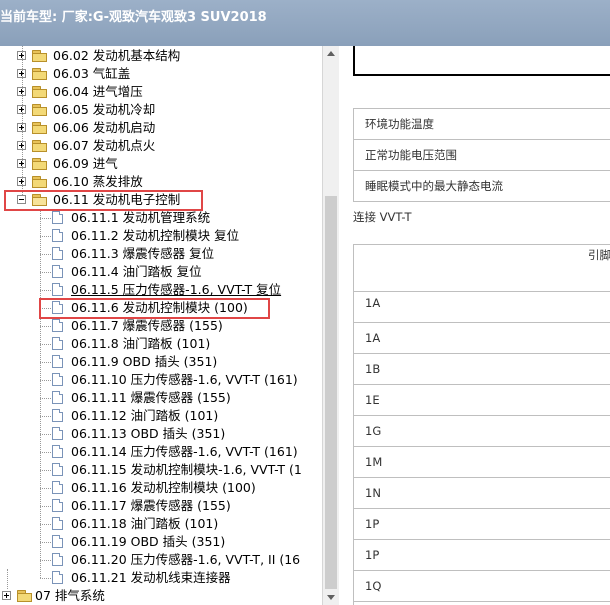  What do you see at coordinates (144, 361) in the screenshot?
I see `tree-item-label: 06.11.9 OBD 插头 (351)` at bounding box center [144, 361].